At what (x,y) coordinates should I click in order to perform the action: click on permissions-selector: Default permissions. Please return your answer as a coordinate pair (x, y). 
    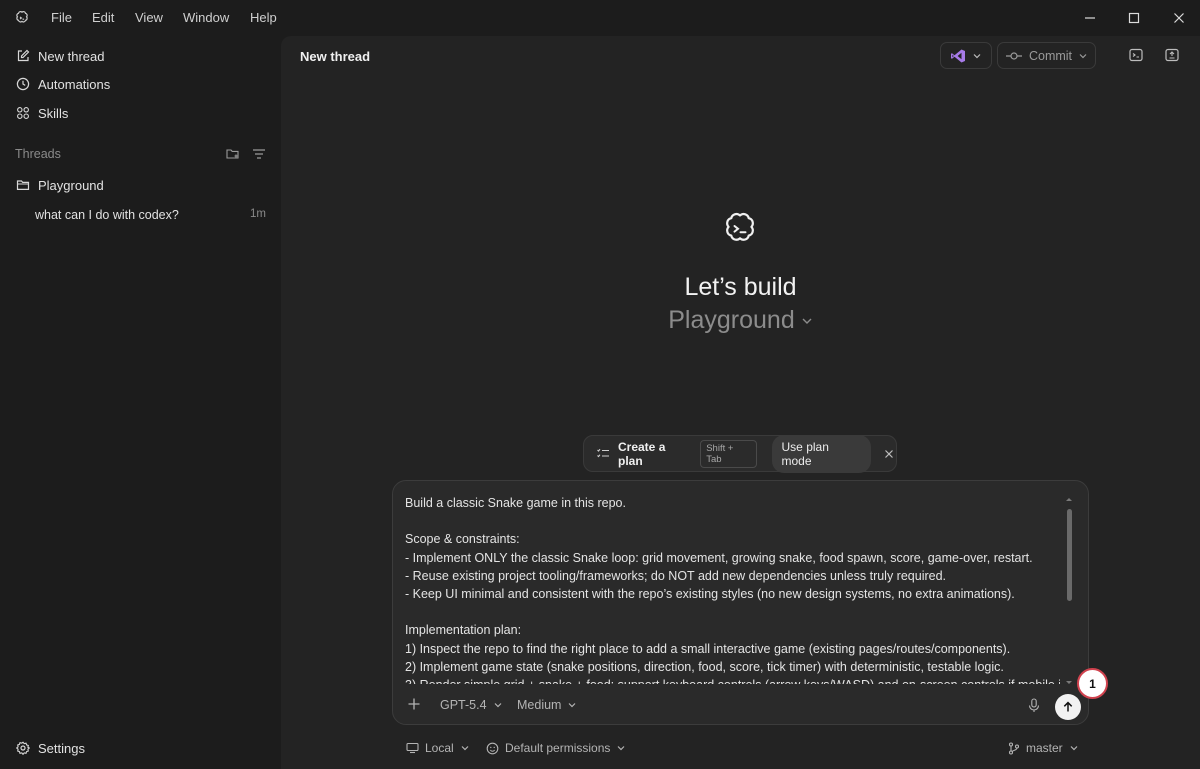
    Looking at the image, I should click on (556, 748).